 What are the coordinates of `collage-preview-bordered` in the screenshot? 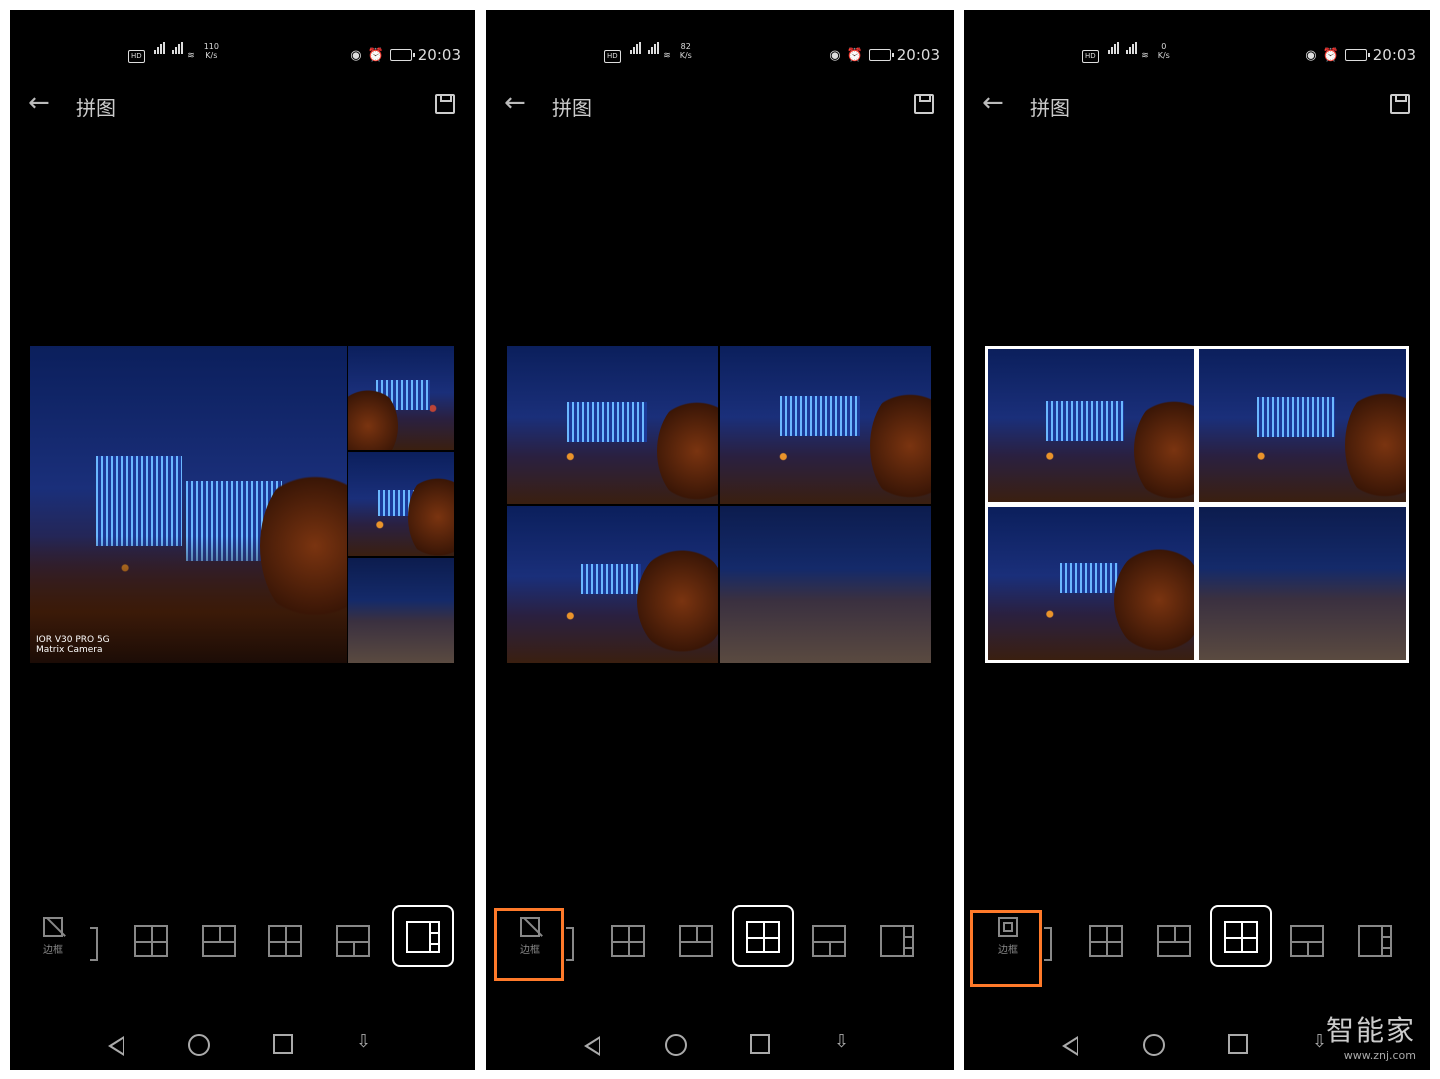 It's located at (1197, 504).